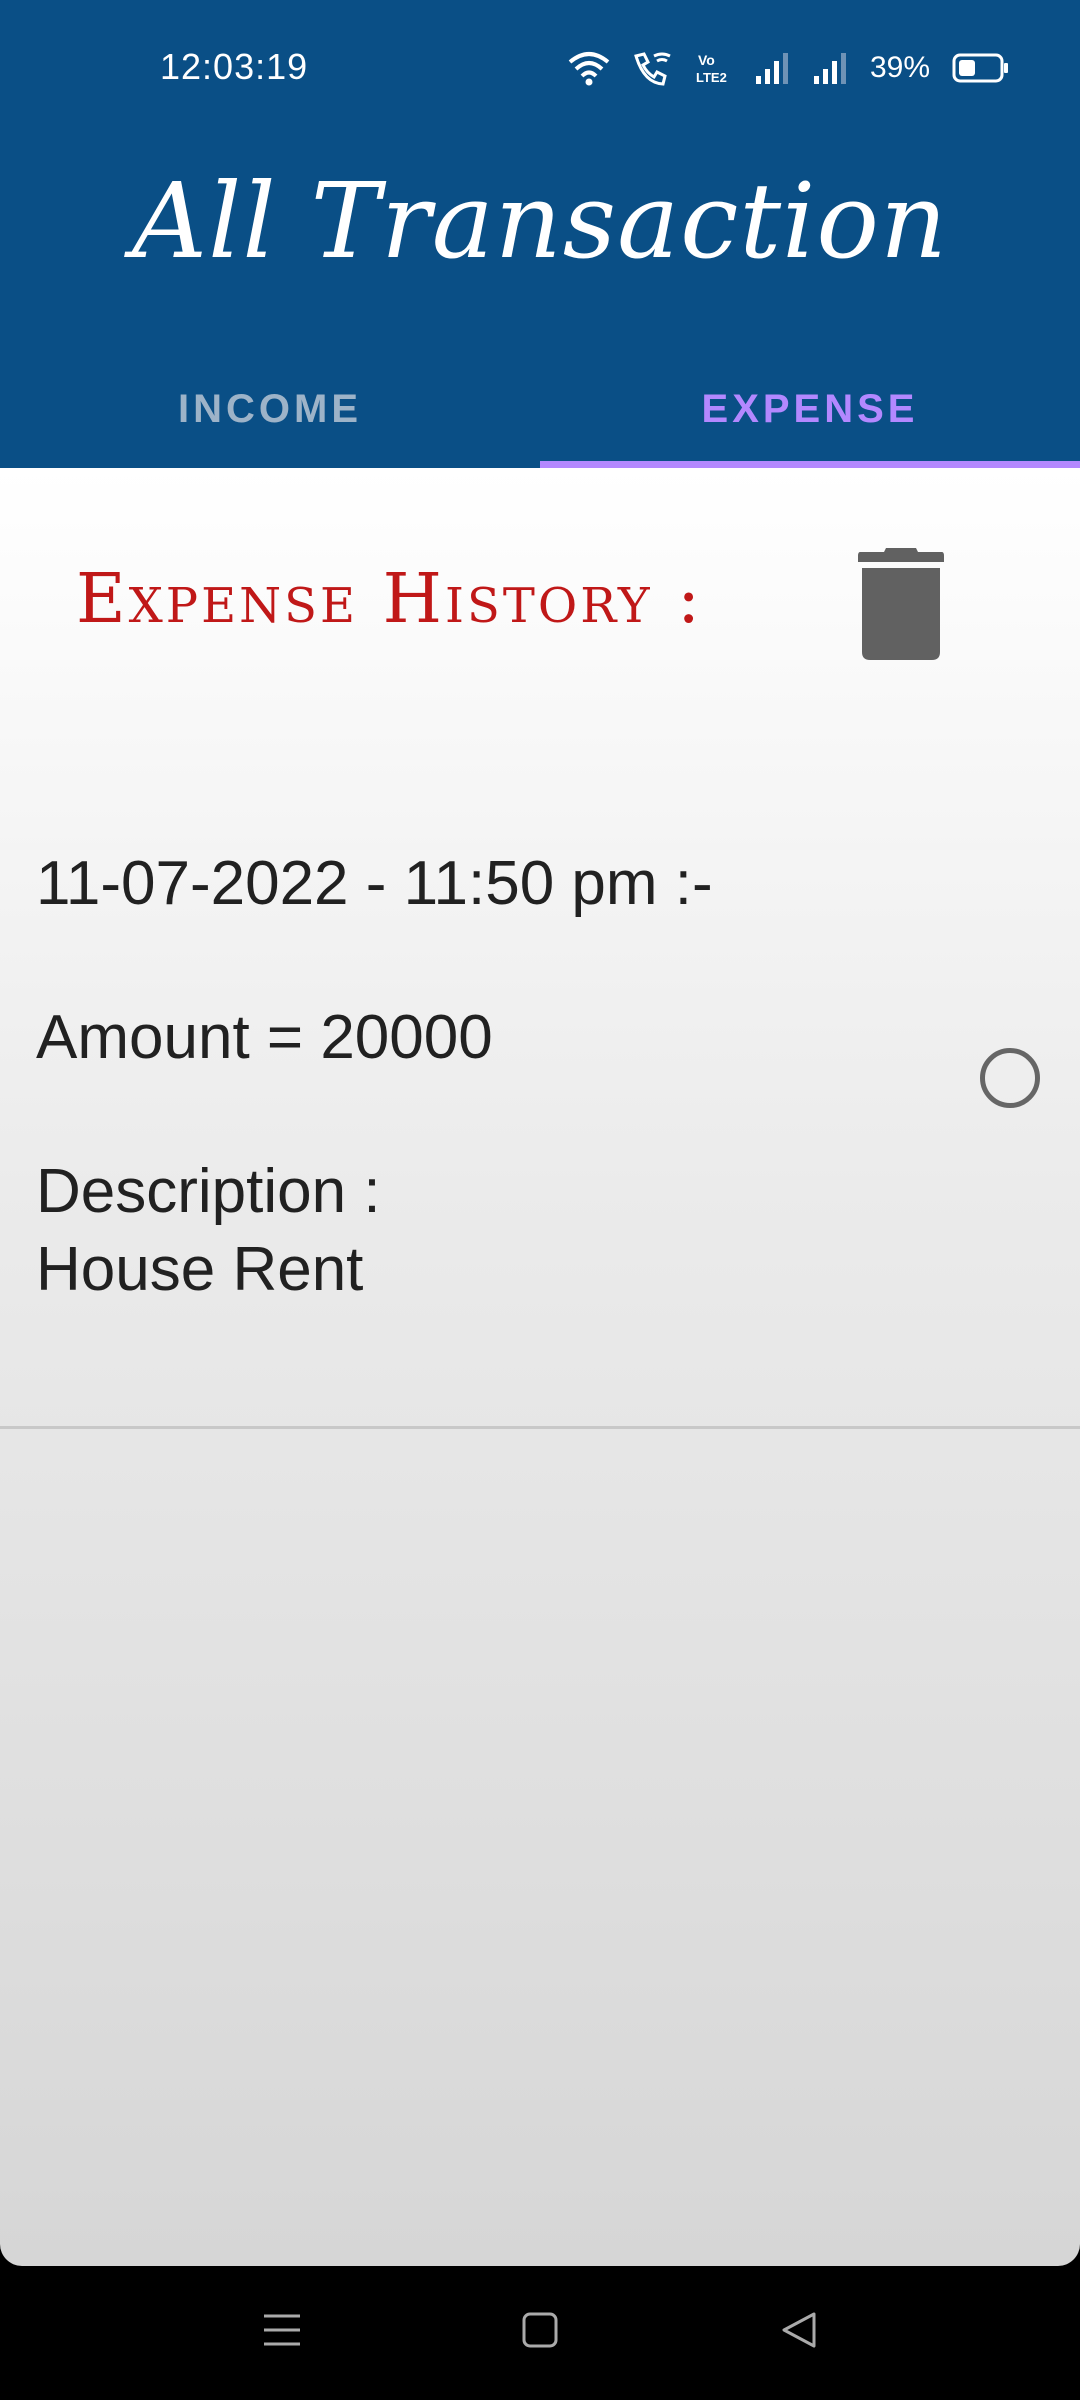  Describe the element at coordinates (799, 2330) in the screenshot. I see `back-icon` at that location.